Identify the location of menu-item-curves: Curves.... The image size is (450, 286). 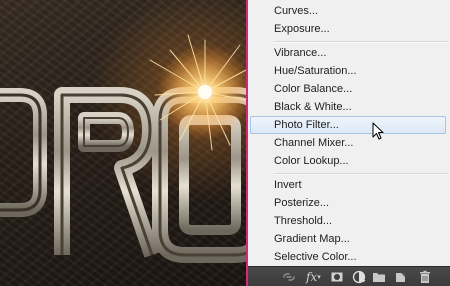
(349, 11).